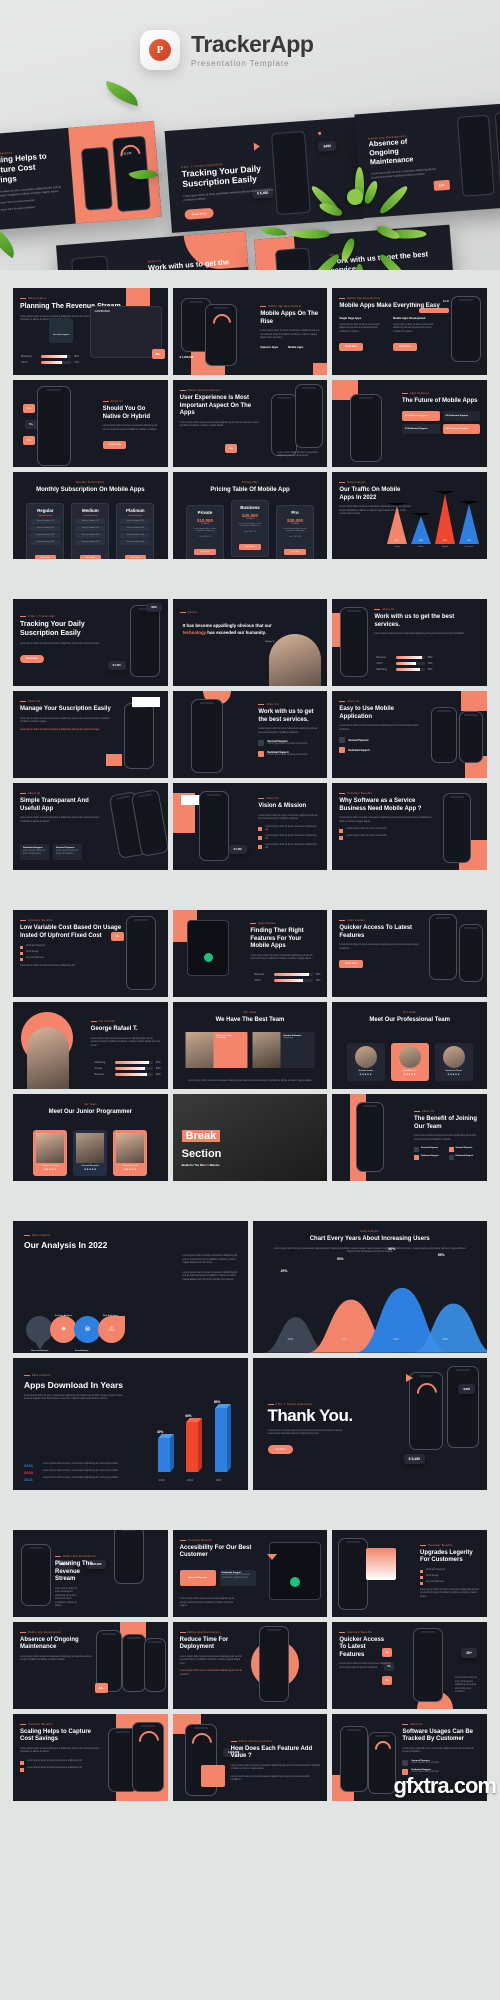  Describe the element at coordinates (261, 743) in the screenshot. I see `shield-icon` at that location.